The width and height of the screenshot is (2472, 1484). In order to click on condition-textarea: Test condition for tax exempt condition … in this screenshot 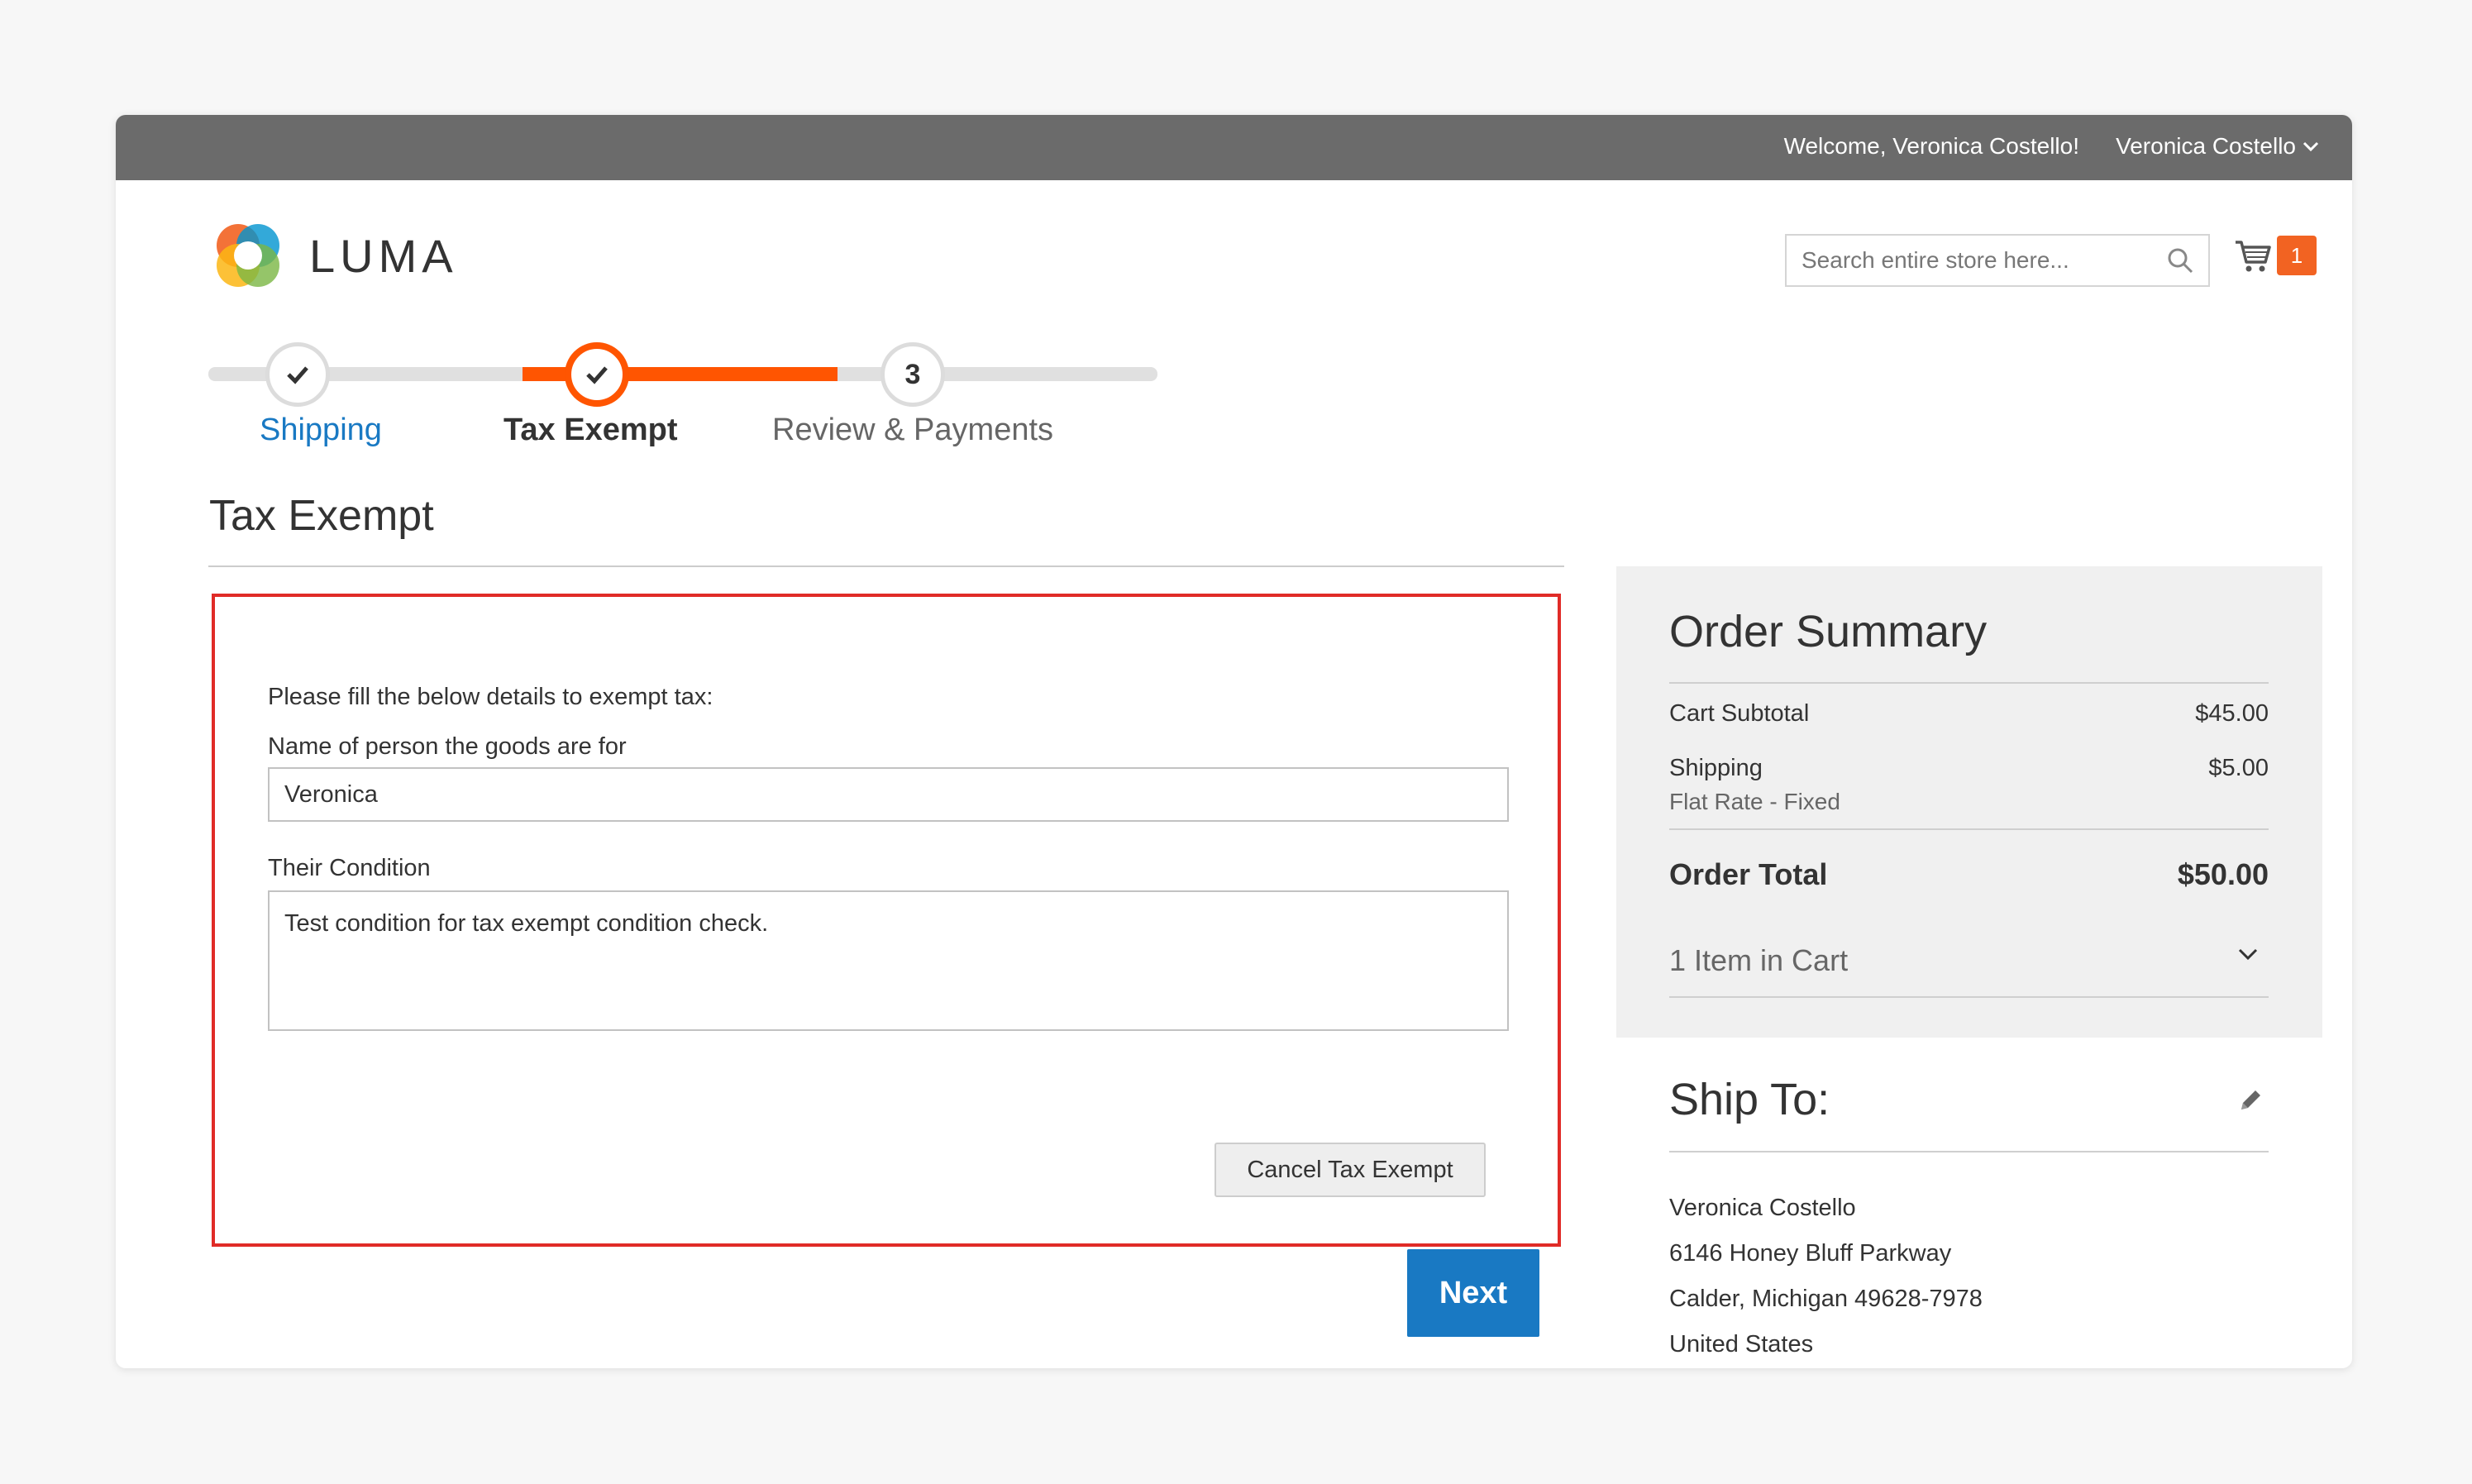, I will do `click(889, 961)`.